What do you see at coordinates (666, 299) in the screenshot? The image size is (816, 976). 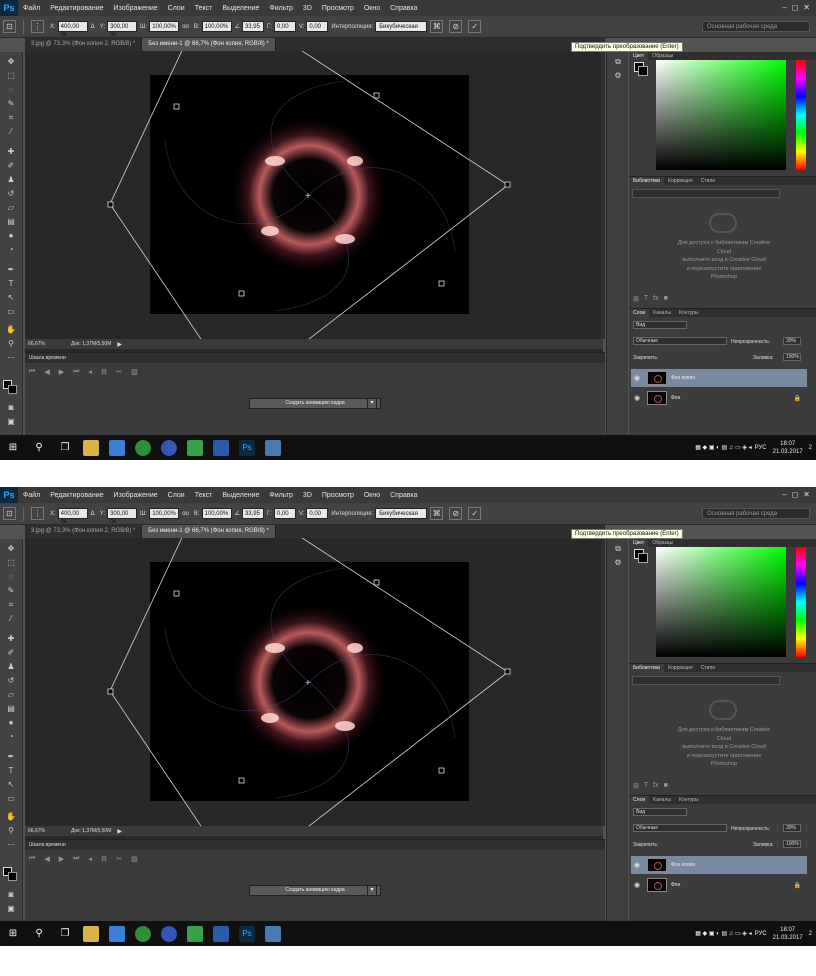 I see `add-color-icon: ■` at bounding box center [666, 299].